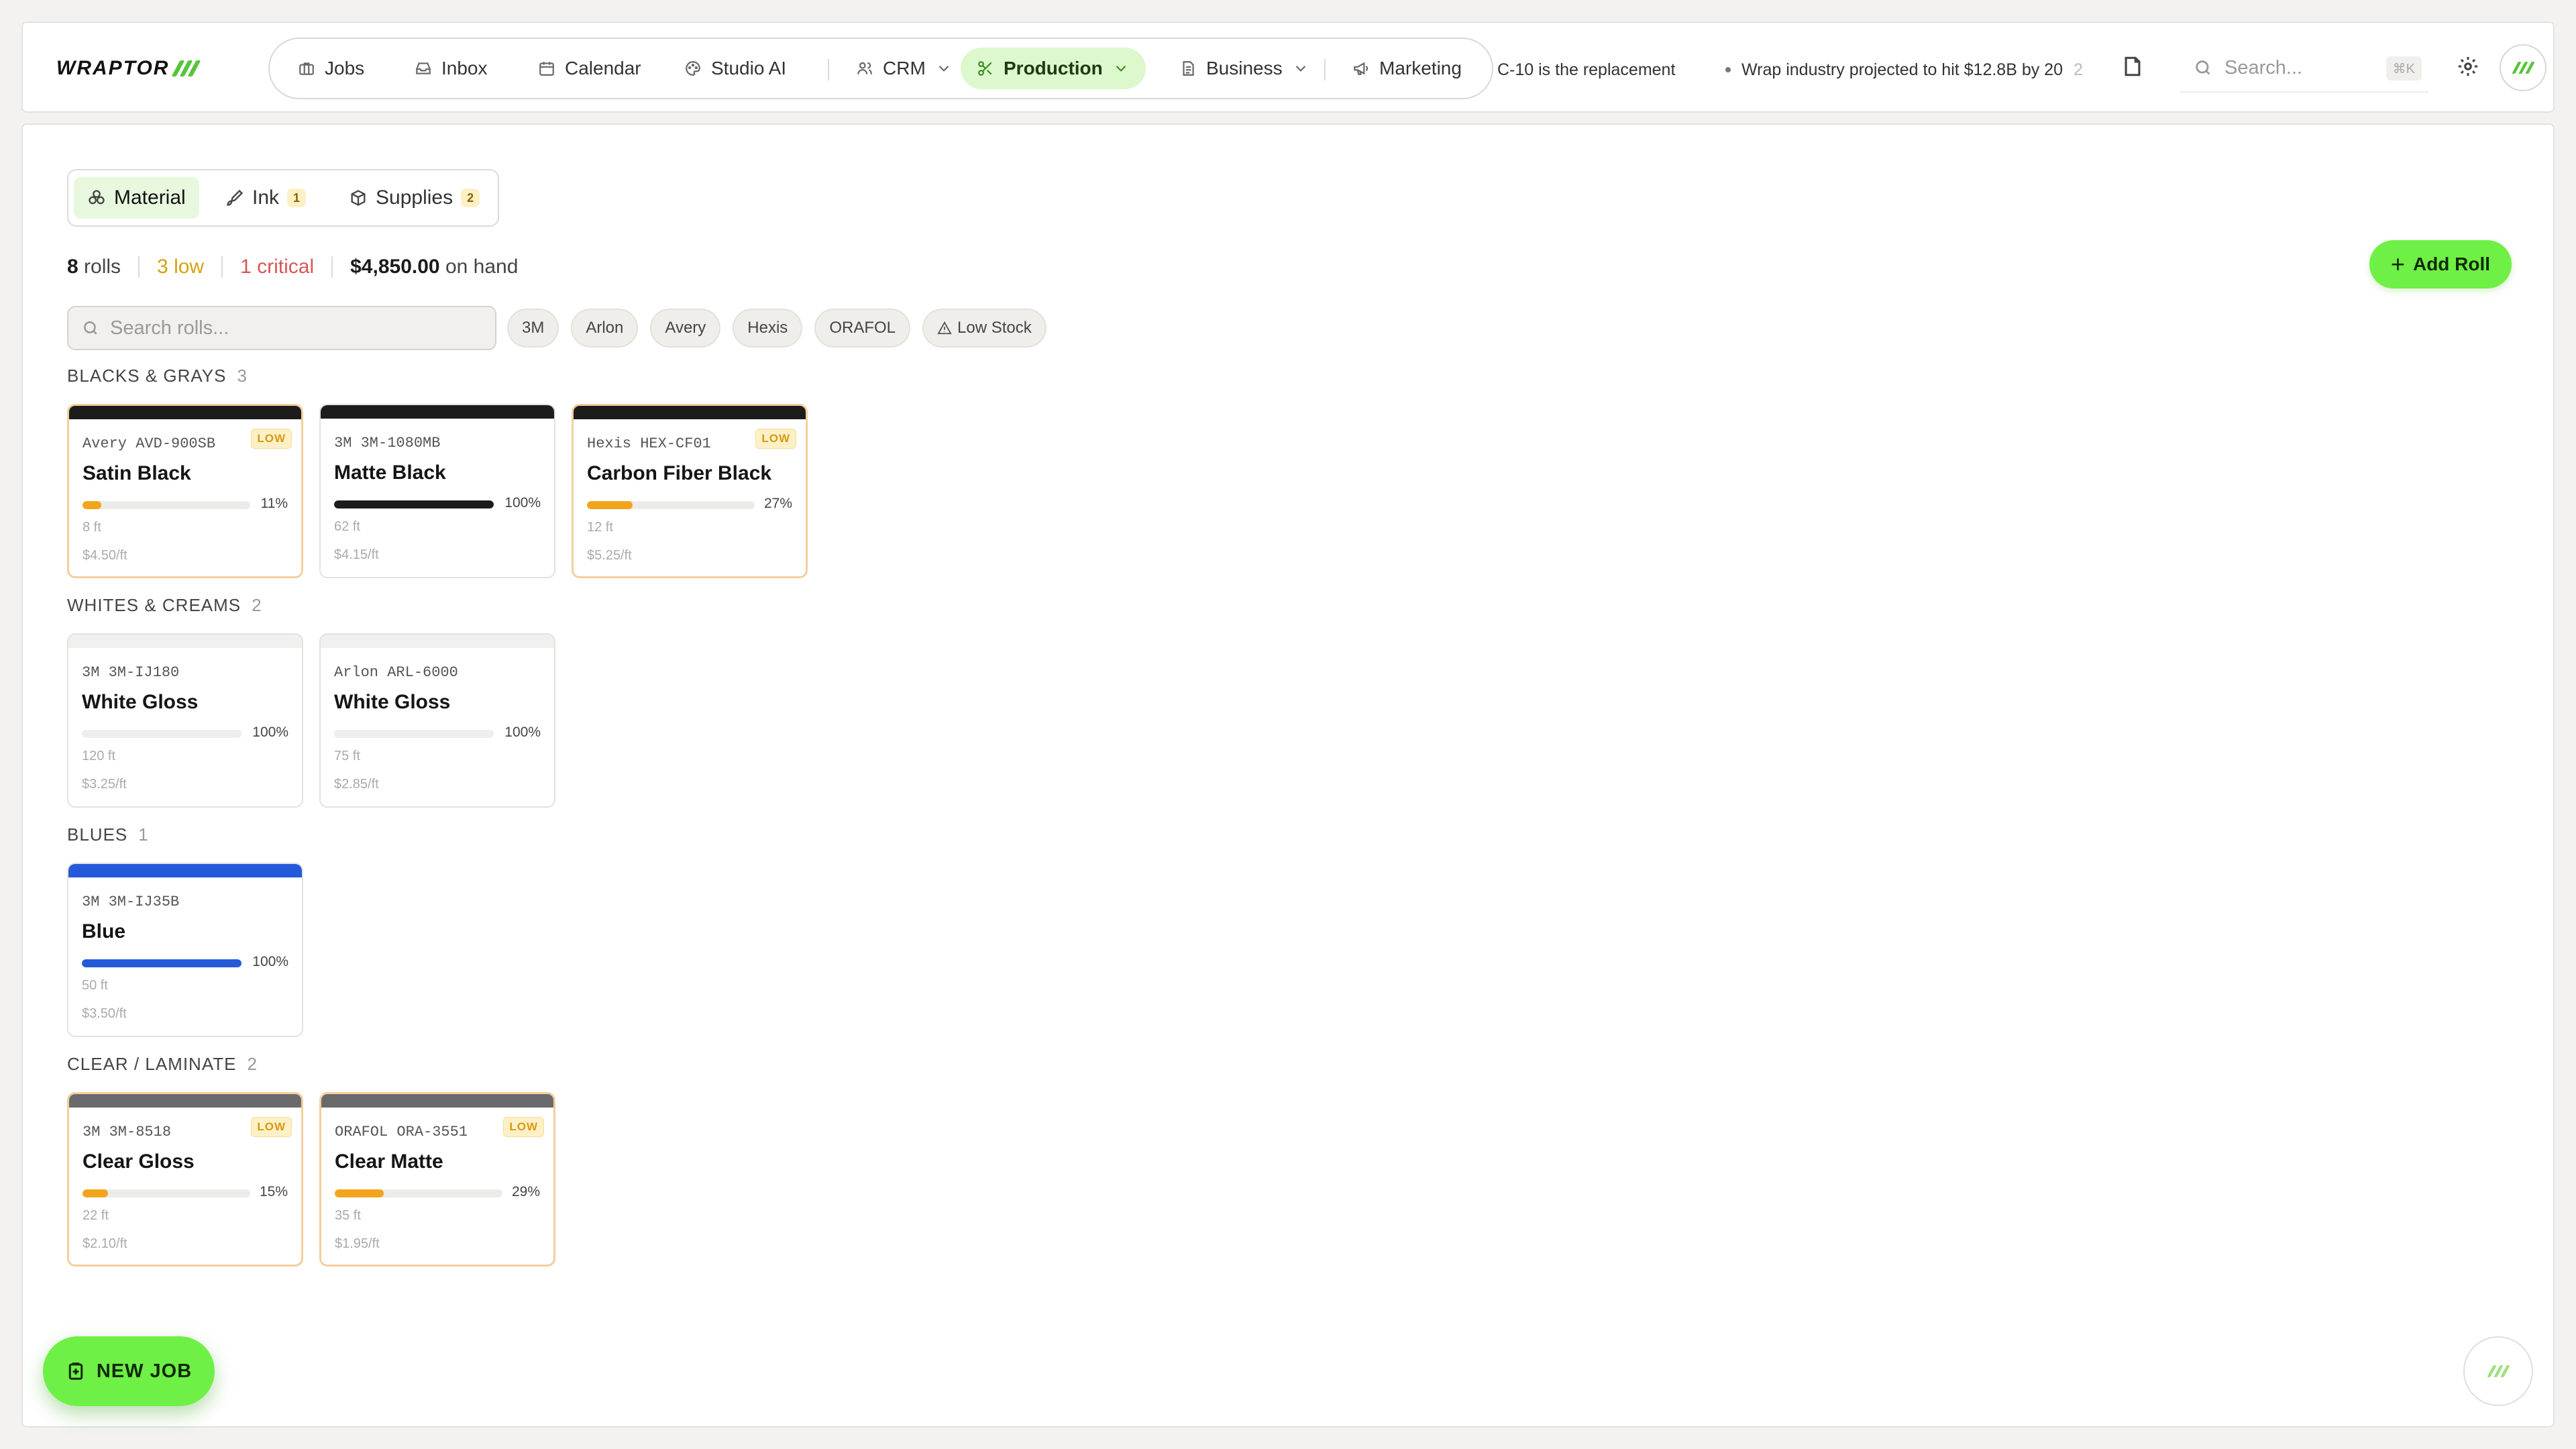  I want to click on nav-item-studio-ai: Studio AI, so click(735, 68).